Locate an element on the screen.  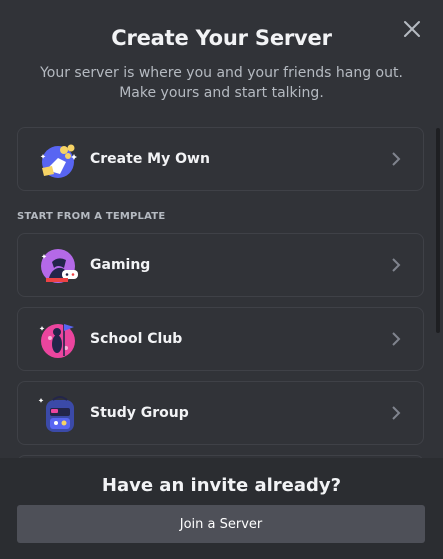
join-server-button: Join a Server is located at coordinates (221, 524).